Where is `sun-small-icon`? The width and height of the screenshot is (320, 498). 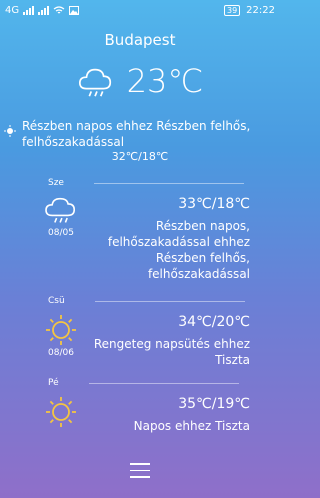 sun-small-icon is located at coordinates (10, 131).